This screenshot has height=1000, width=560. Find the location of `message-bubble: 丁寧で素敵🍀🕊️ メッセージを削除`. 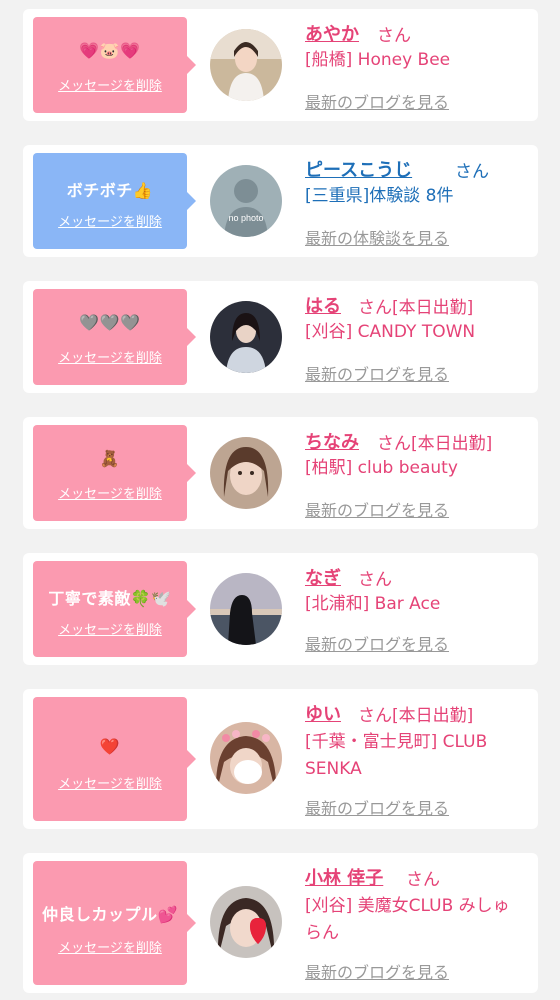

message-bubble: 丁寧で素敵🍀🕊️ メッセージを削除 is located at coordinates (114, 609).